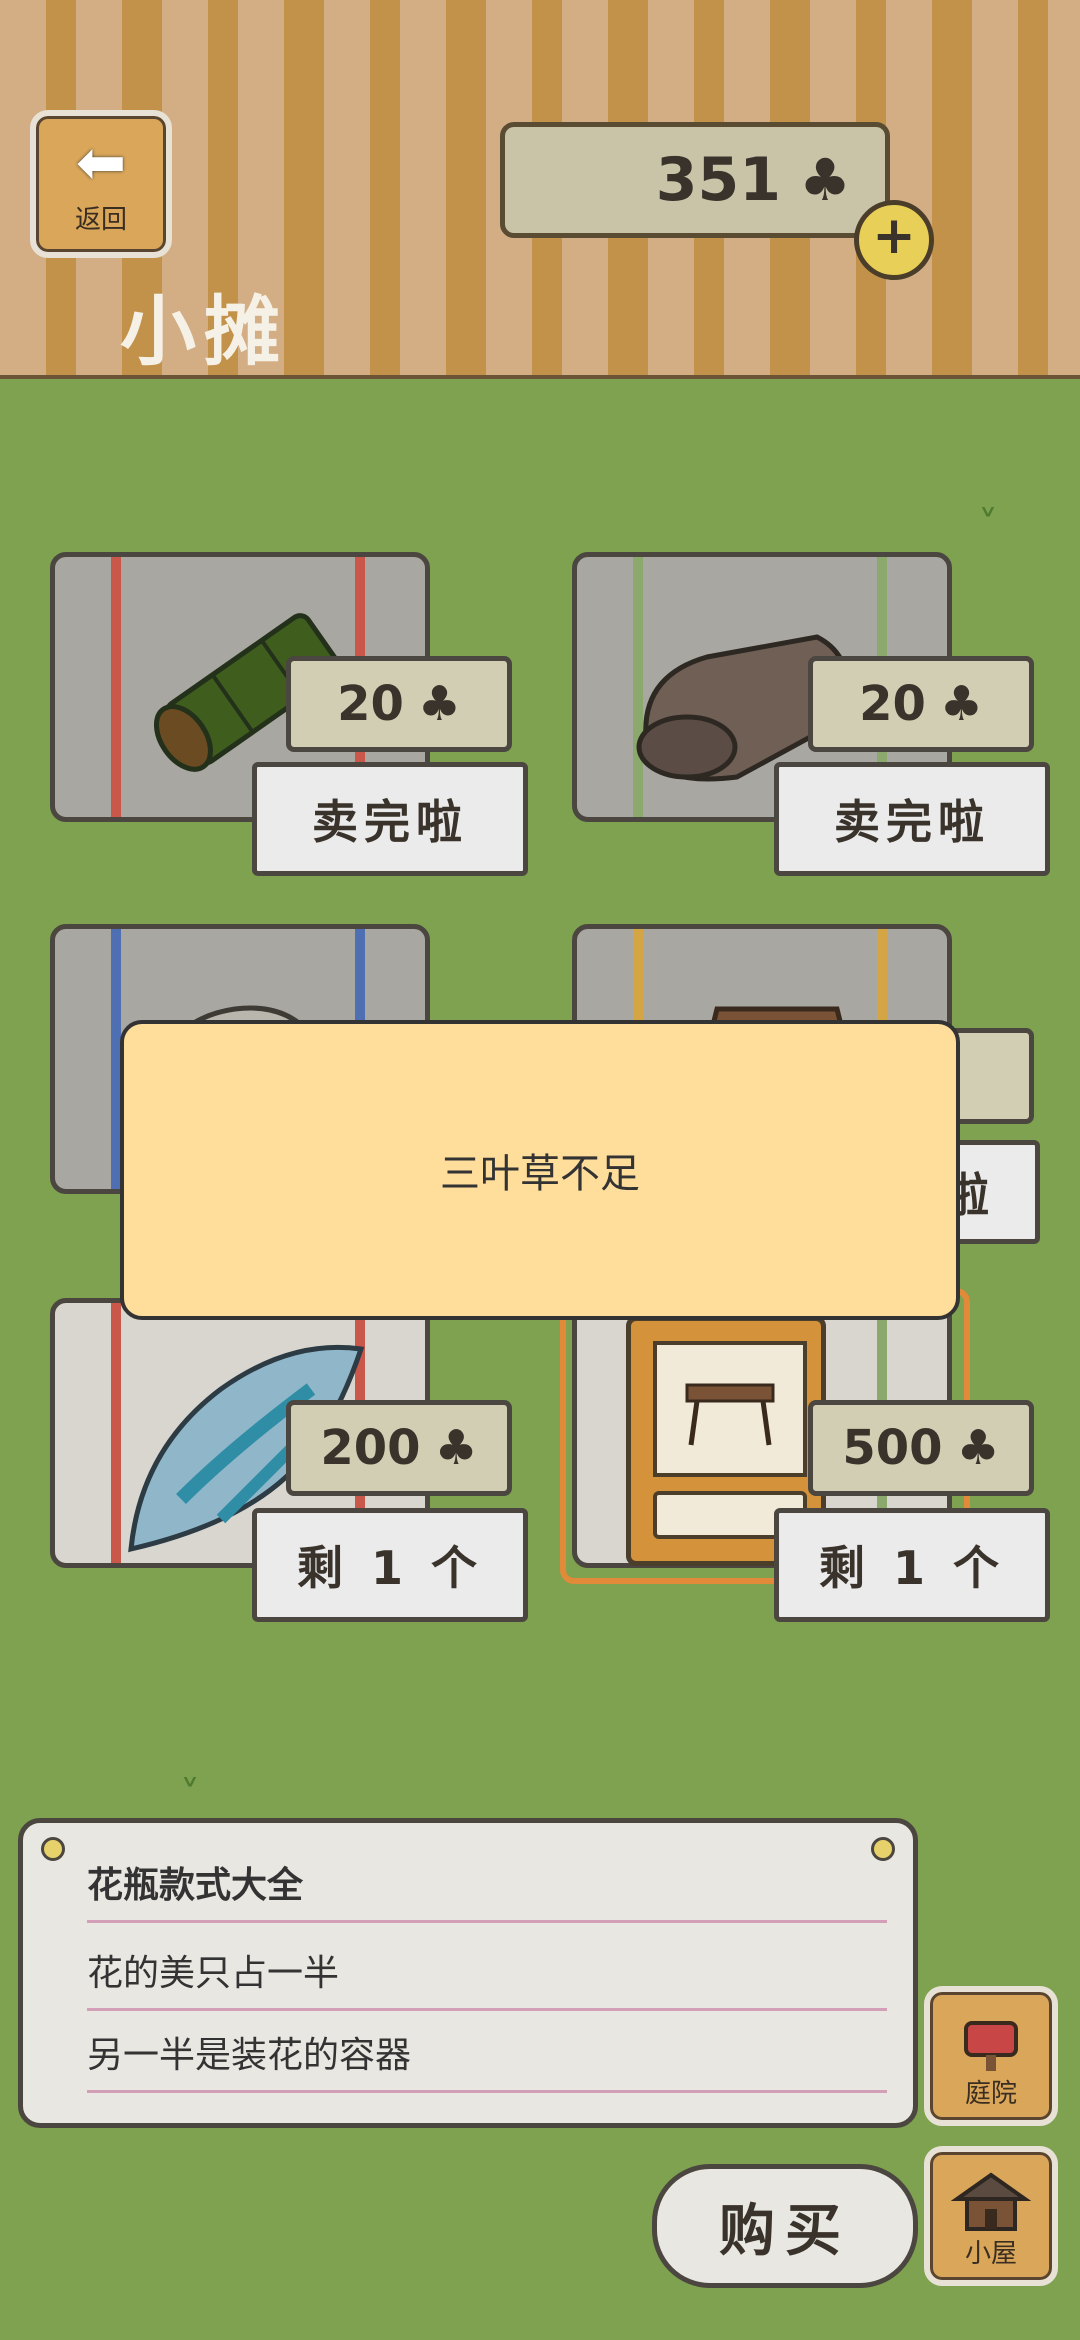  I want to click on item-desc-line-1: 花的美只占一半, so click(487, 1971).